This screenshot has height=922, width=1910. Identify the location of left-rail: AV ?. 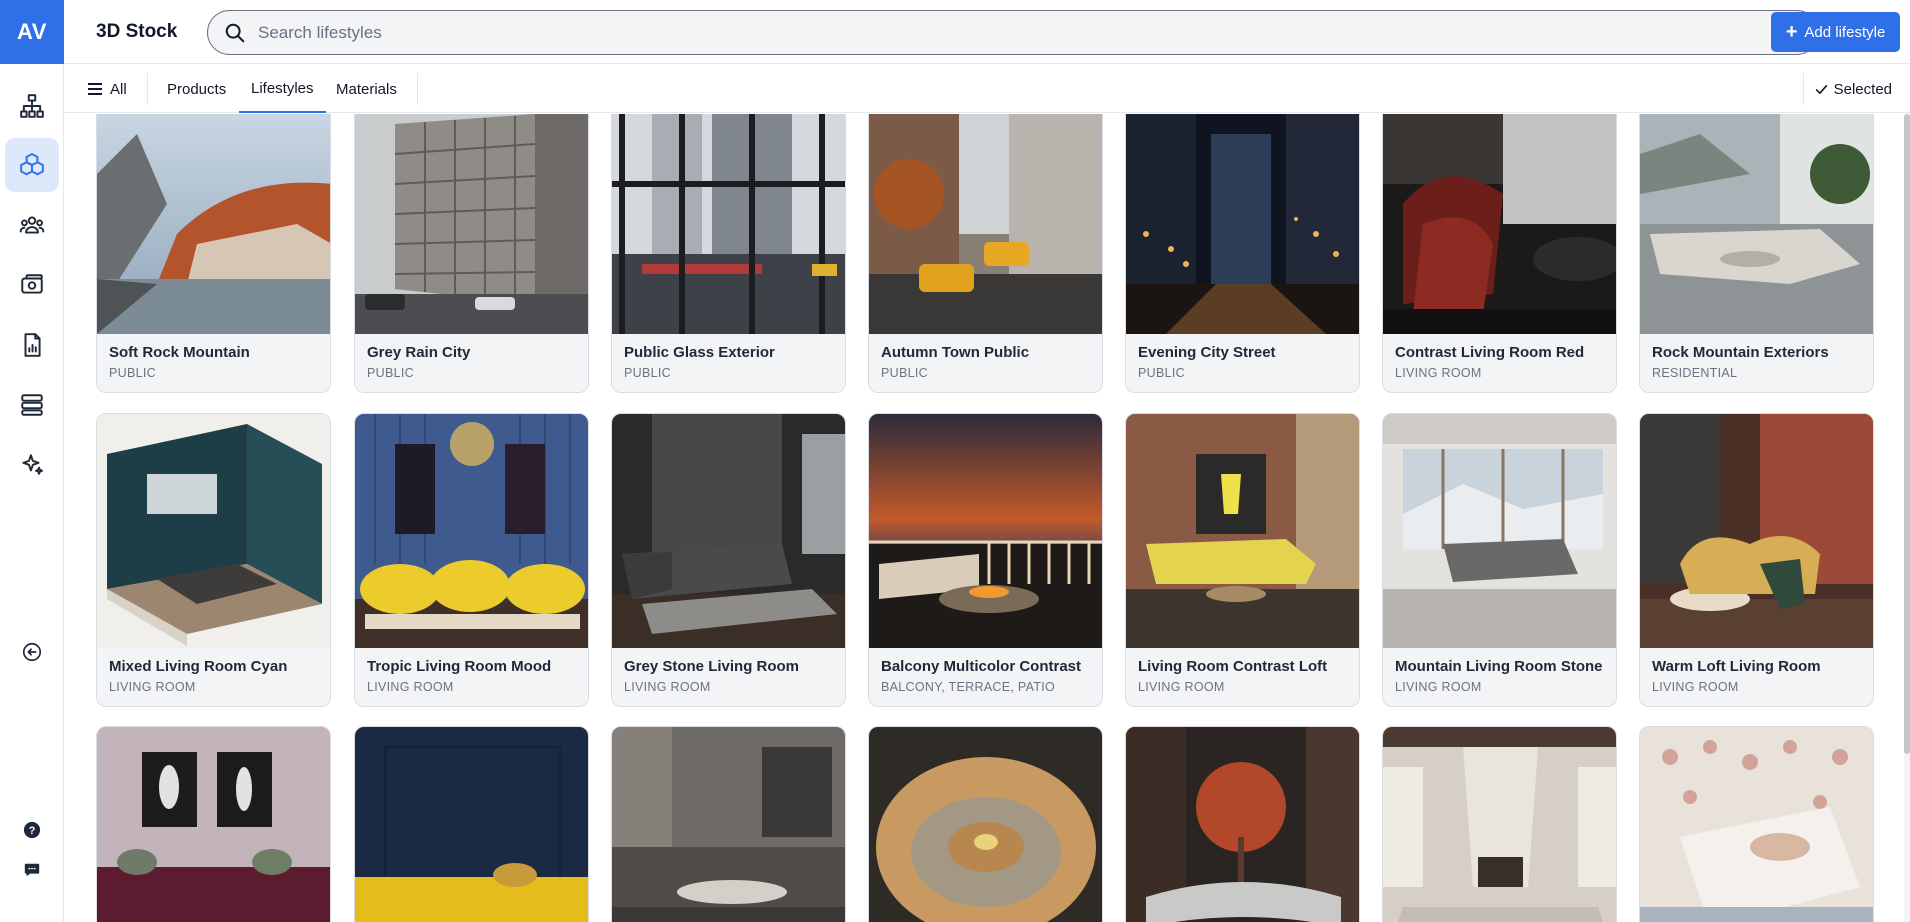
(32, 461).